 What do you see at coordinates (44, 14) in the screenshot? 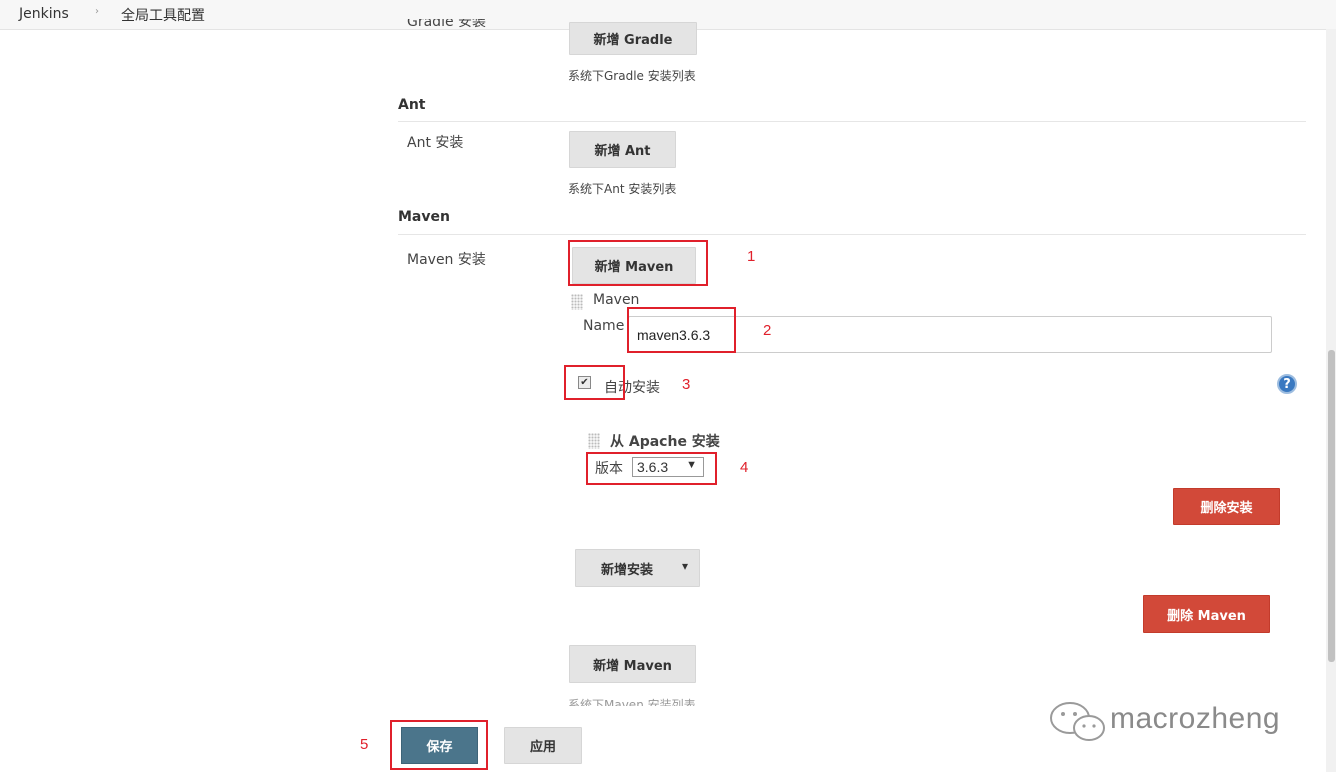
I see `breadcrumb-jenkins-link: Jenkins` at bounding box center [44, 14].